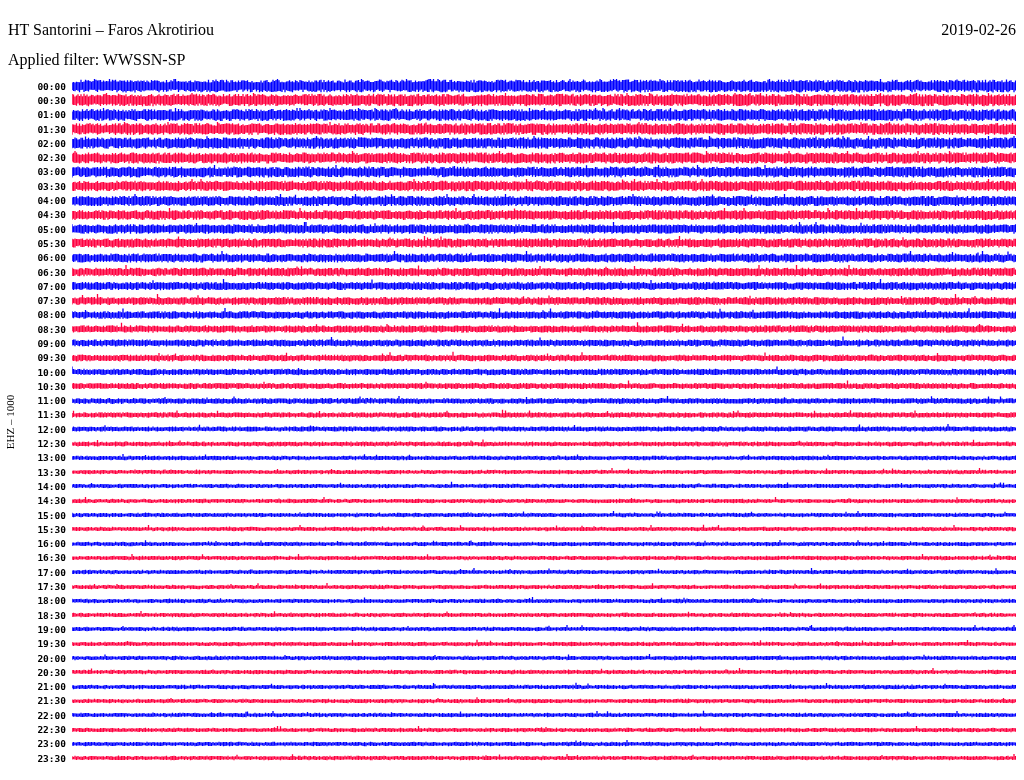 The height and width of the screenshot is (780, 1024). Describe the element at coordinates (51, 386) in the screenshot. I see `time-label: 10:30` at that location.